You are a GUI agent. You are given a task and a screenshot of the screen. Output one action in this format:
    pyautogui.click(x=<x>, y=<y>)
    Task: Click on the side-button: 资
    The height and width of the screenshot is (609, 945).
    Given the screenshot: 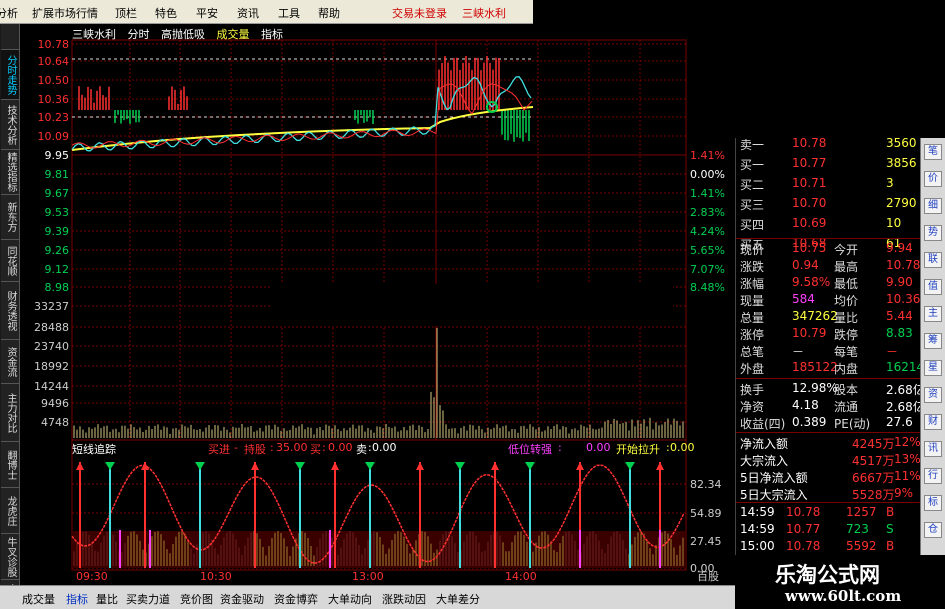 What is the action you would take?
    pyautogui.click(x=933, y=395)
    